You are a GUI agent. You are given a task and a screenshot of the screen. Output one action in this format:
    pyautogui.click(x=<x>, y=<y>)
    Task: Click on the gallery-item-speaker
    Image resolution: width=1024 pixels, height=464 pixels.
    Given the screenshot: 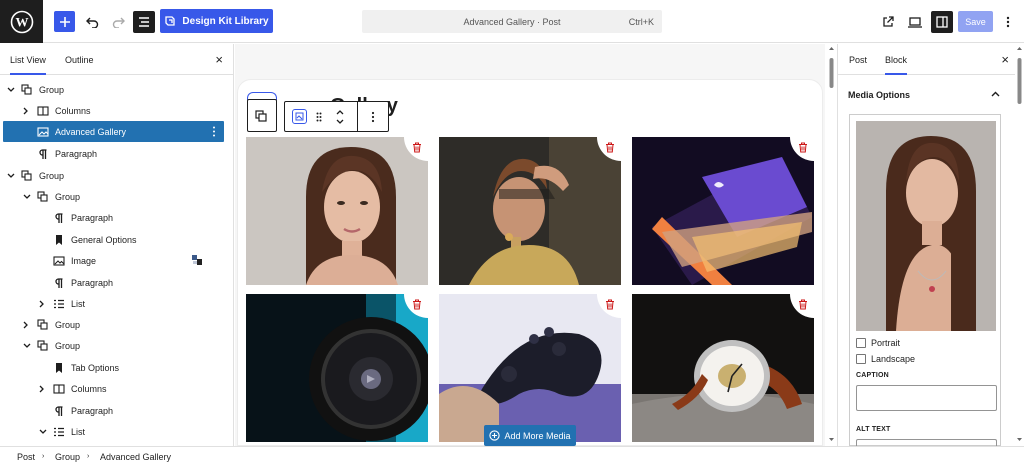 What is the action you would take?
    pyautogui.click(x=337, y=368)
    